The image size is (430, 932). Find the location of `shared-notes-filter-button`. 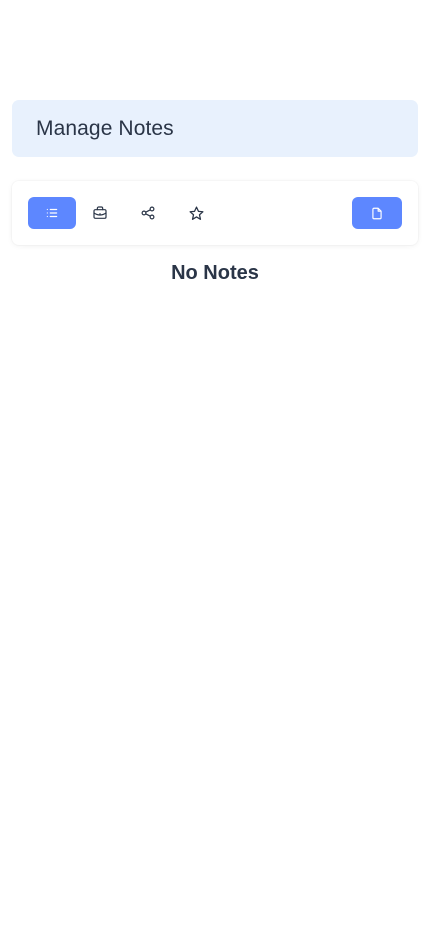

shared-notes-filter-button is located at coordinates (148, 213).